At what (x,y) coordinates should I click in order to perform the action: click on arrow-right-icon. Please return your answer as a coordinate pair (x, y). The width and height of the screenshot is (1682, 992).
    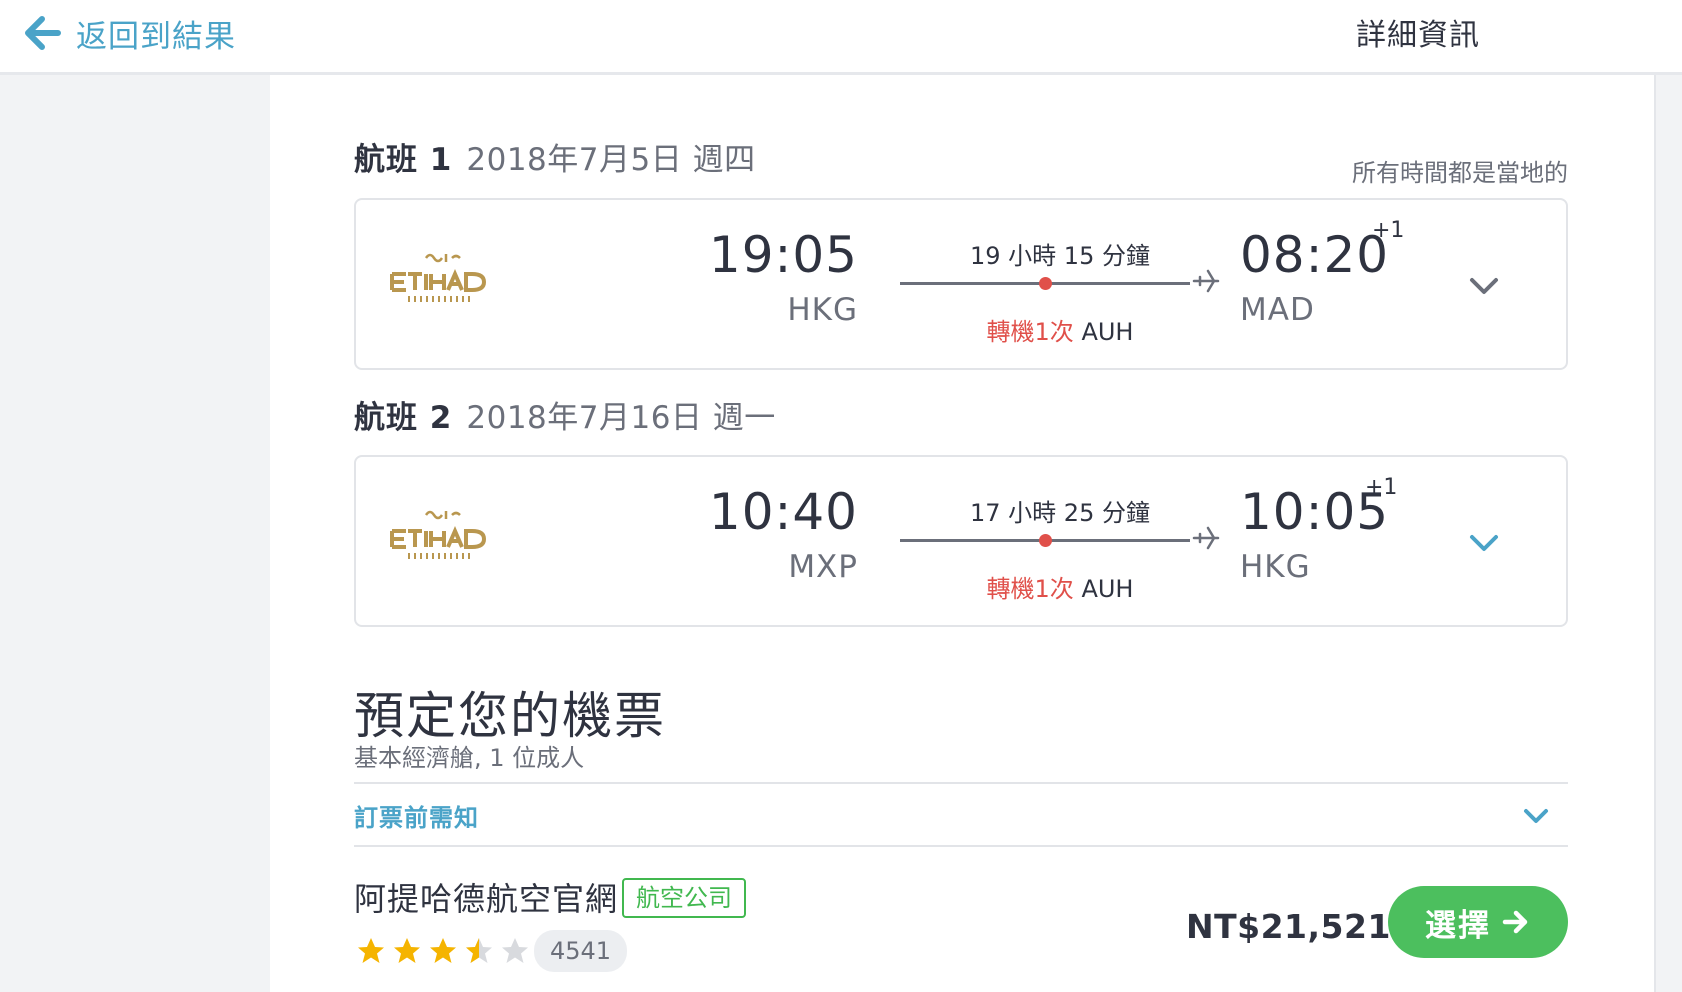
    Looking at the image, I should click on (1515, 922).